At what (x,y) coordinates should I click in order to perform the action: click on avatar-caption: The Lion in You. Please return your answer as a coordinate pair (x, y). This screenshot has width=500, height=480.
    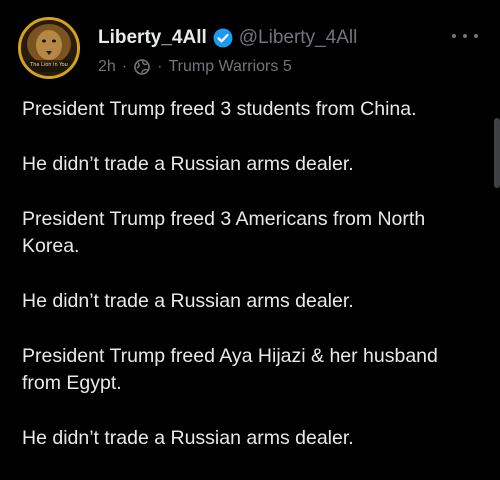
    Looking at the image, I should click on (48, 65).